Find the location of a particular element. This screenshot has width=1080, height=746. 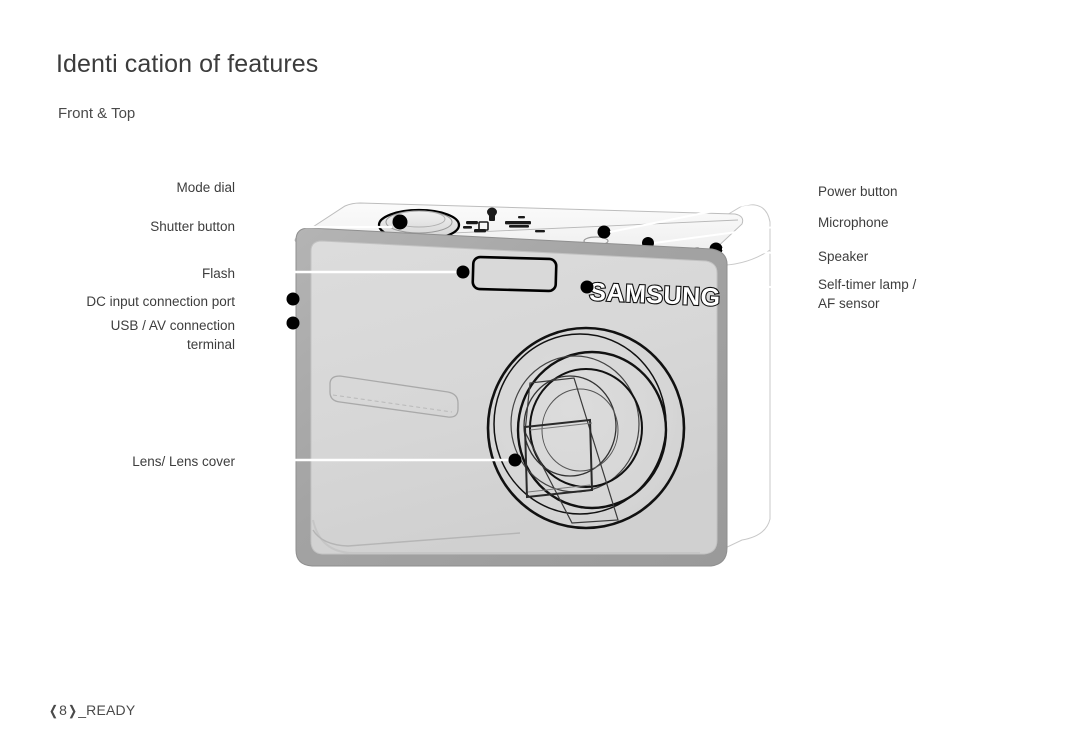

power-button-graphic is located at coordinates (597, 235).